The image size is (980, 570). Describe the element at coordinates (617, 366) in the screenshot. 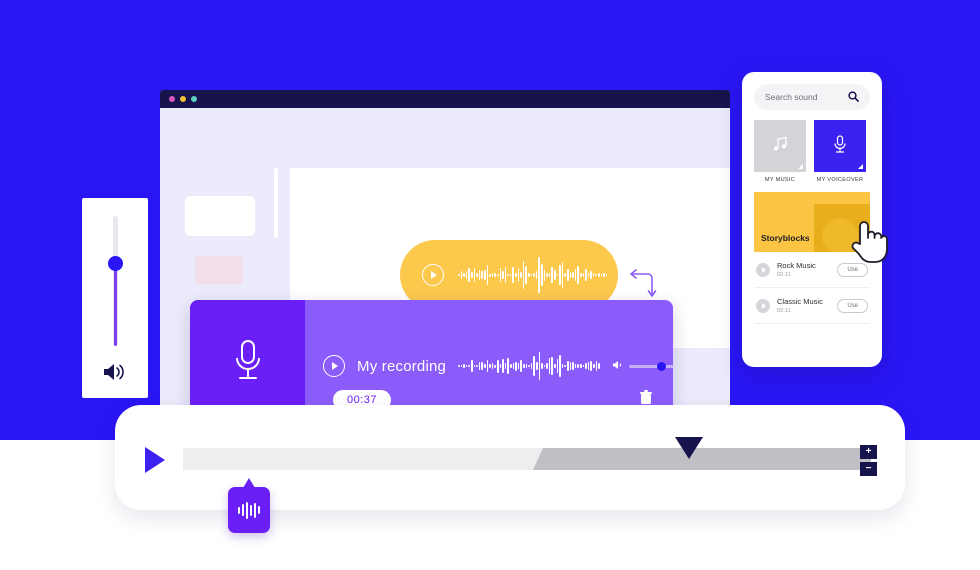

I see `speaker-icon` at that location.